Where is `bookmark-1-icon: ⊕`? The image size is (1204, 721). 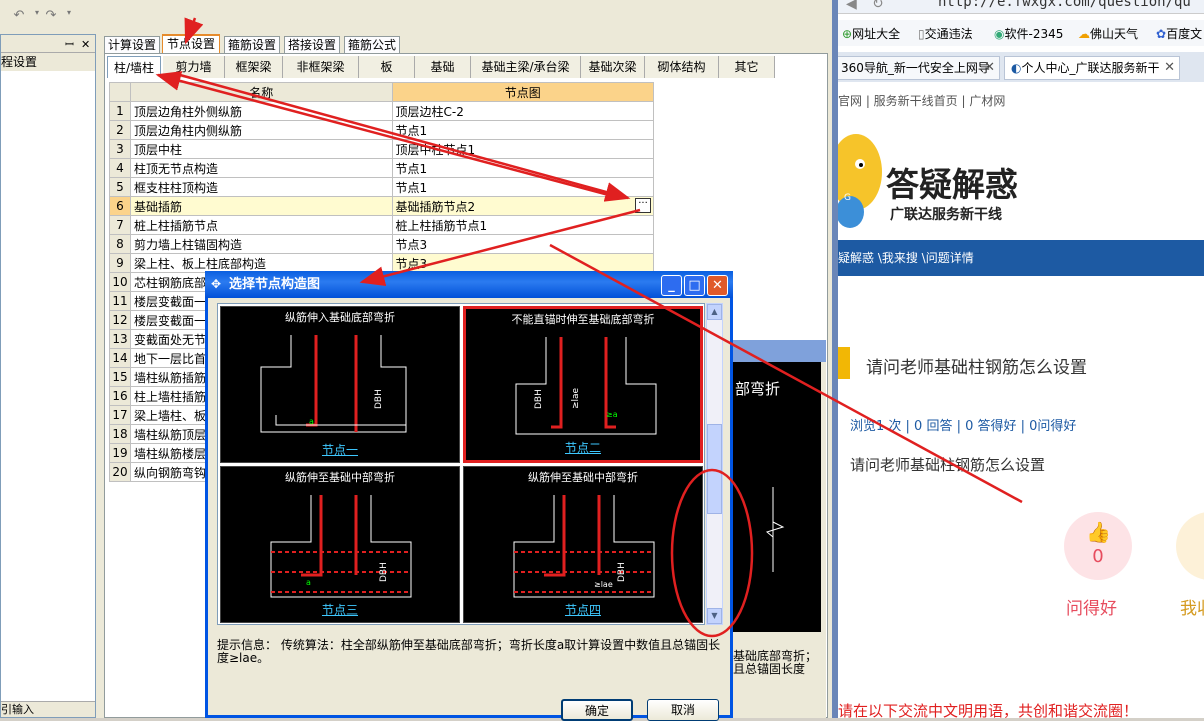 bookmark-1-icon: ⊕ is located at coordinates (847, 34).